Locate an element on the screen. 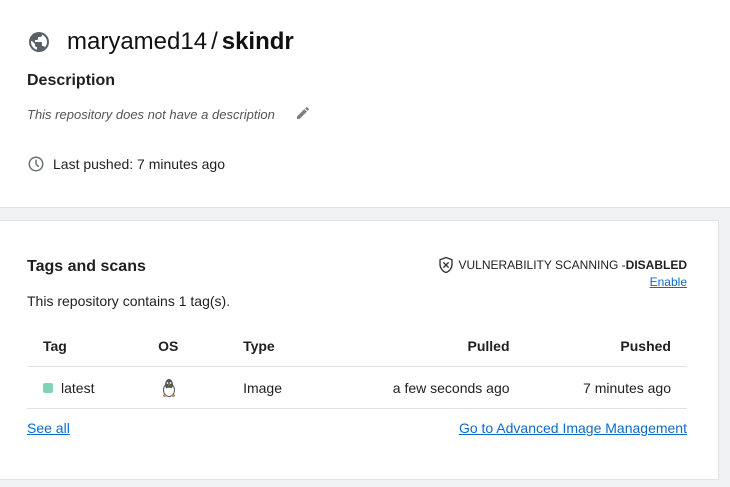 The width and height of the screenshot is (730, 487). vulnerability-scanning-status: VULNERABILITY SCANNING - DISABLED is located at coordinates (562, 265).